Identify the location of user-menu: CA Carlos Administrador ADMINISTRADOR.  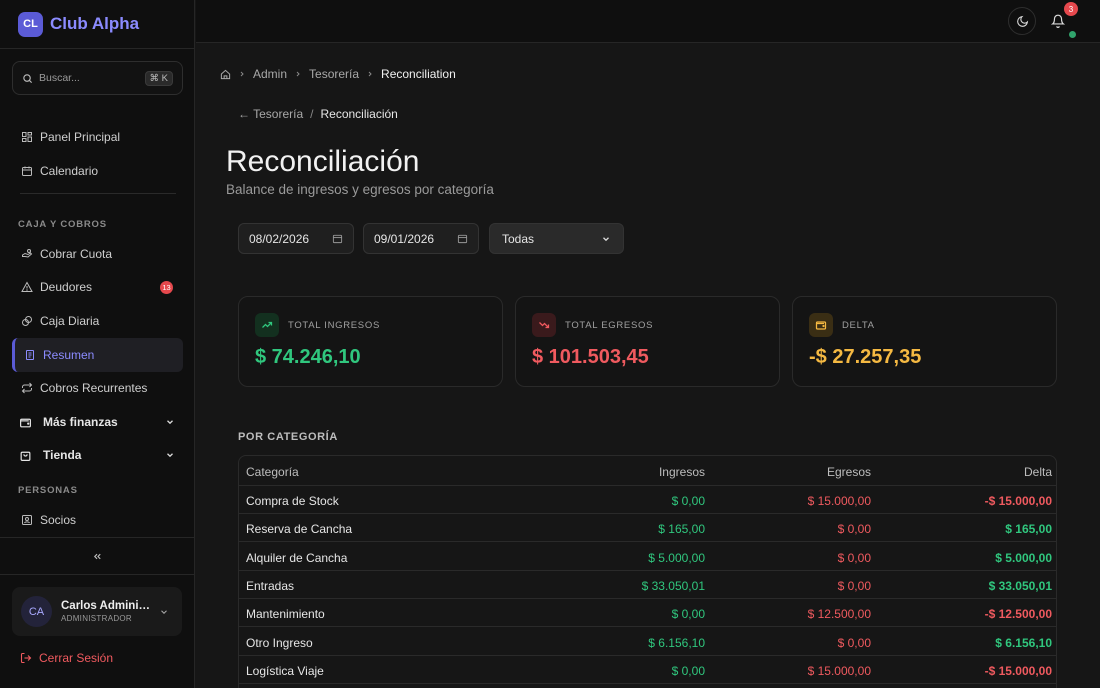
(97, 611).